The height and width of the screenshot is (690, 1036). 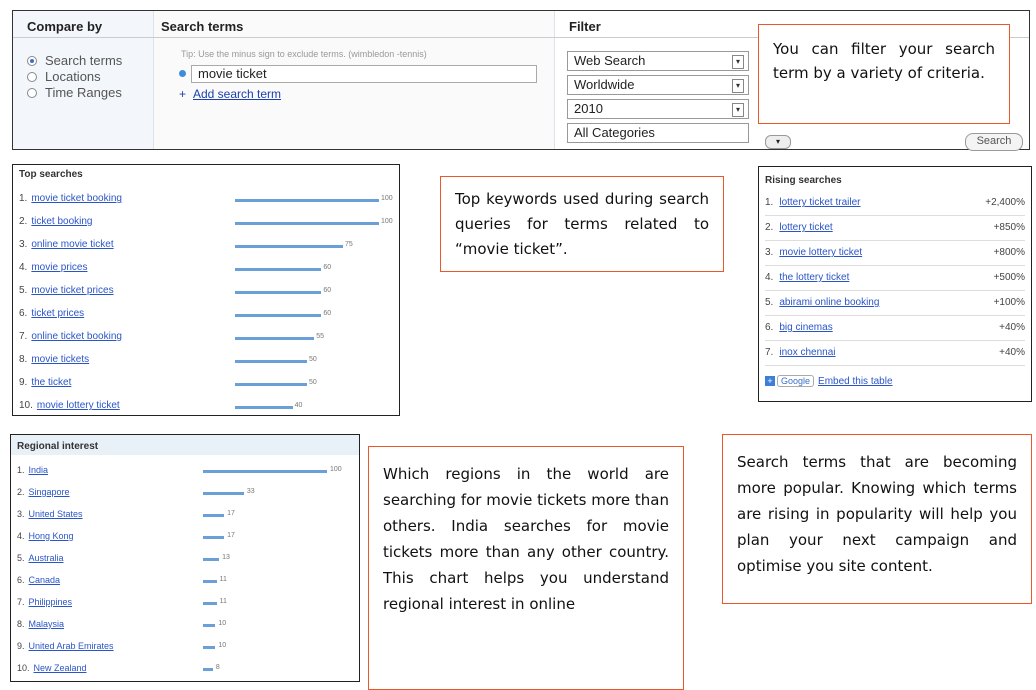 What do you see at coordinates (814, 277) in the screenshot?
I see `search-term-link: the lottery ticket` at bounding box center [814, 277].